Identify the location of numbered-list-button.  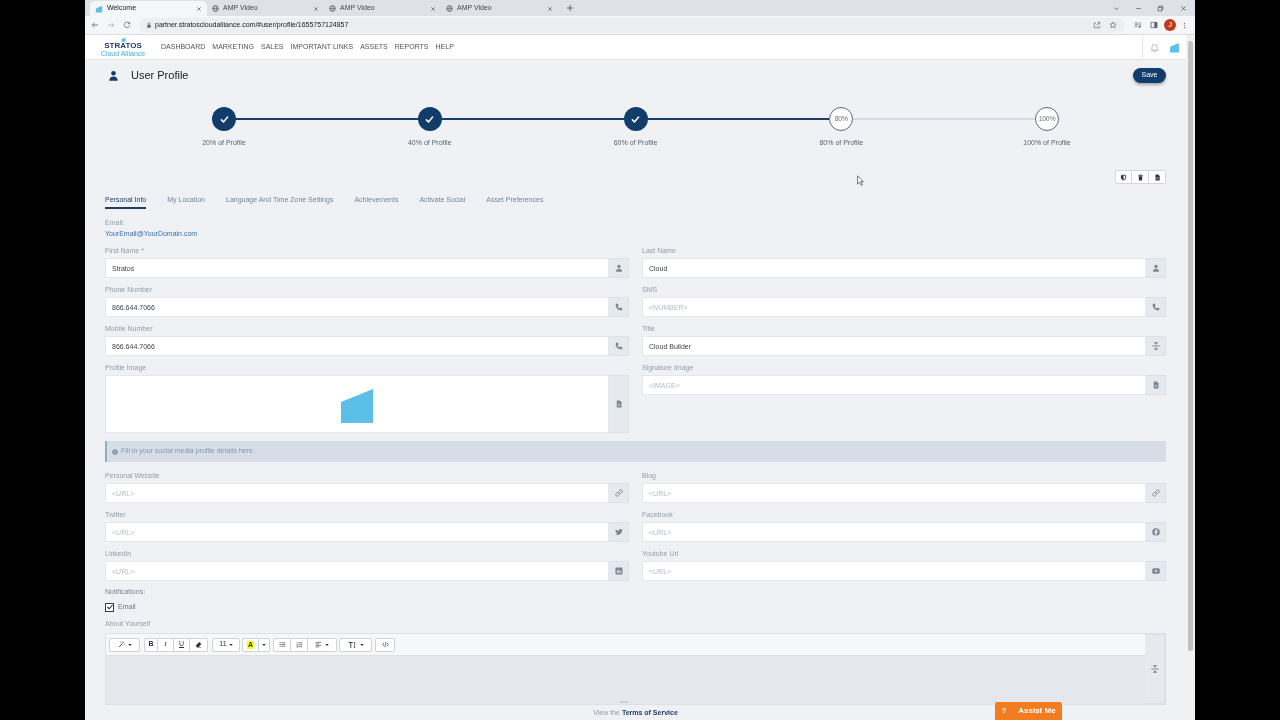
(299, 644).